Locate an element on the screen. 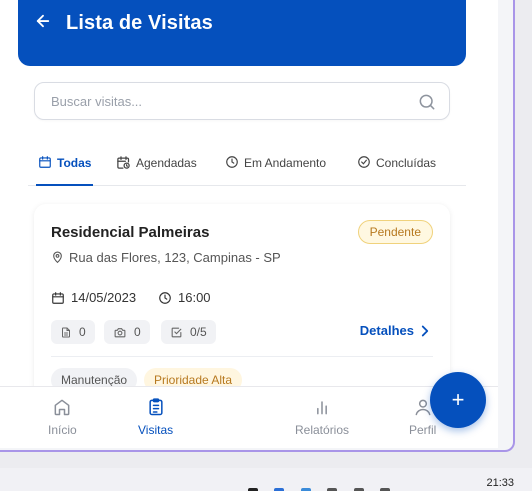 The height and width of the screenshot is (491, 532). nav-item-relatorios: Relatórios is located at coordinates (322, 417).